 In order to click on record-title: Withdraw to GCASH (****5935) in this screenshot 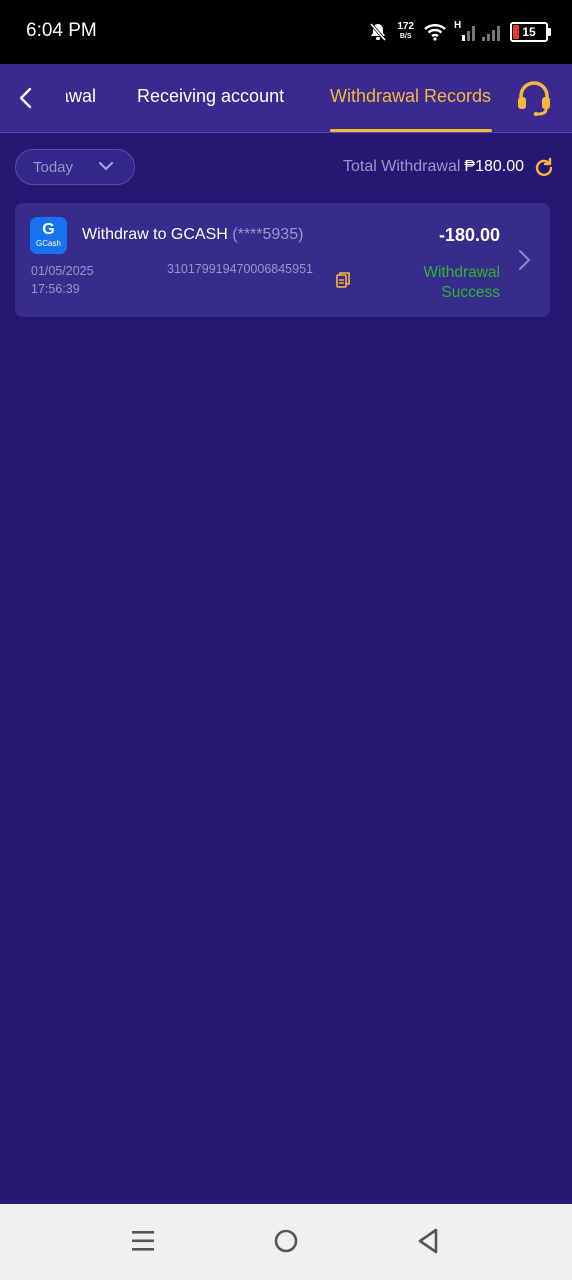, I will do `click(192, 235)`.